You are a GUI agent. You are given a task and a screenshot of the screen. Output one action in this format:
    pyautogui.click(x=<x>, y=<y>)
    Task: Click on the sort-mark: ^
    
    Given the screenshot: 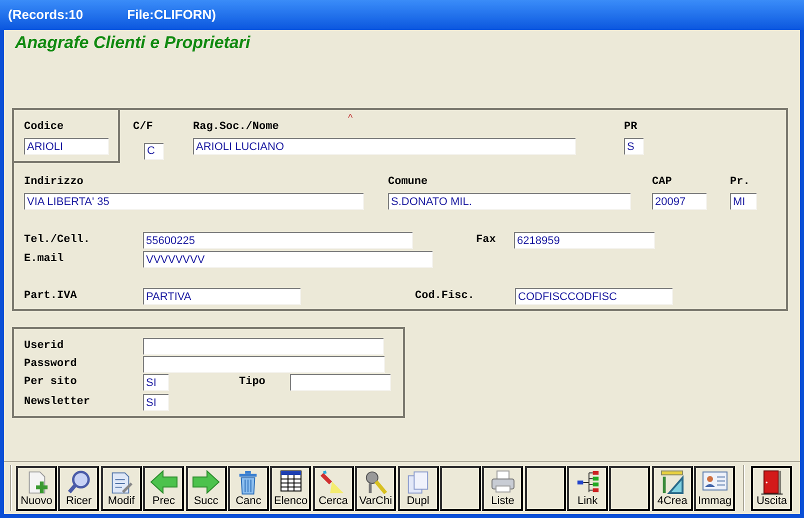 What is the action you would take?
    pyautogui.click(x=350, y=119)
    